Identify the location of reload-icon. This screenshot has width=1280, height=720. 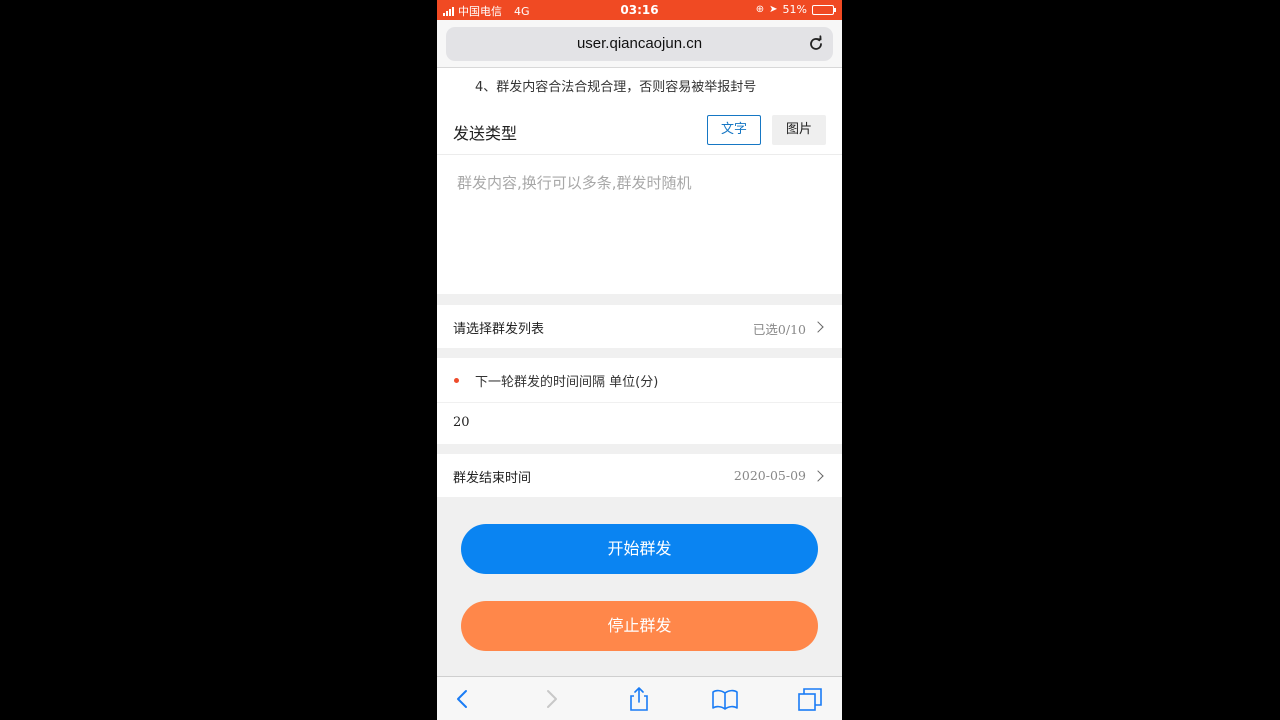
(816, 44).